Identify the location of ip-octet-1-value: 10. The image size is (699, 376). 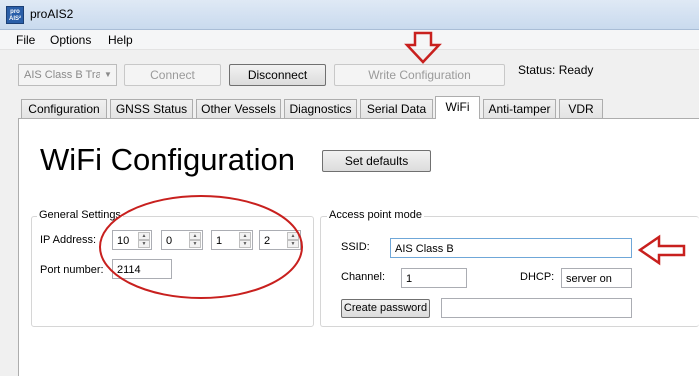
(123, 241).